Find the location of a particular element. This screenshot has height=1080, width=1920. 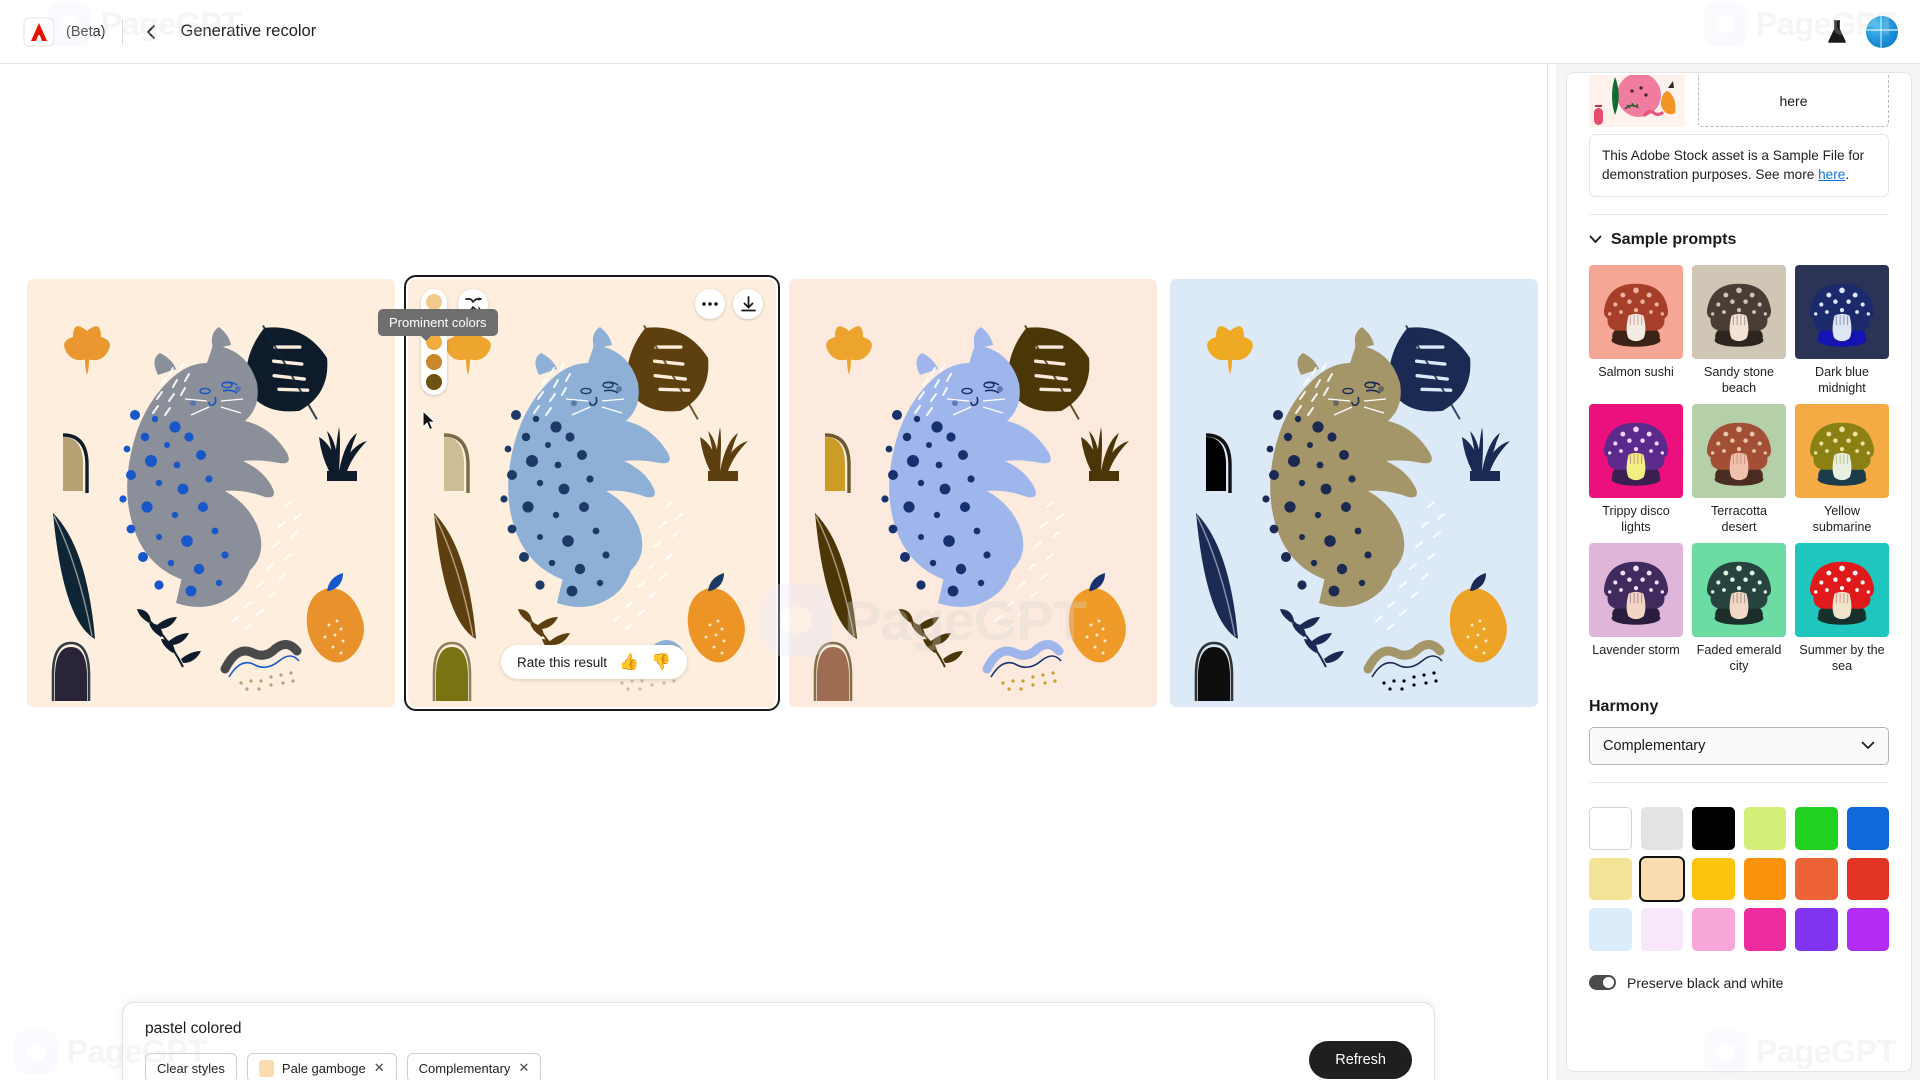

sample-prompts-title: Sample prompts is located at coordinates (1674, 239).